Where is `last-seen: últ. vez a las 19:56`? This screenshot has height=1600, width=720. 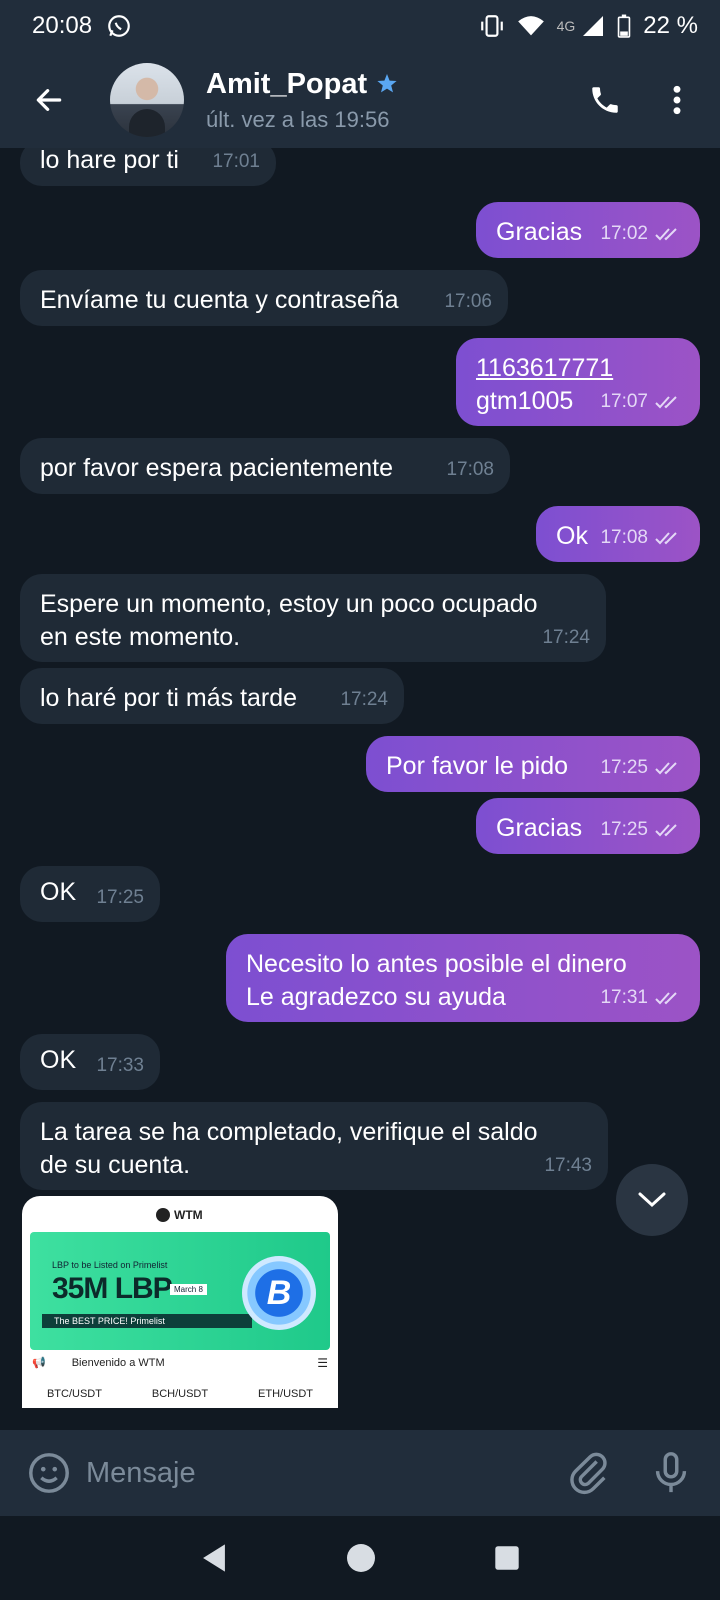 last-seen: últ. vez a las 19:56 is located at coordinates (298, 119).